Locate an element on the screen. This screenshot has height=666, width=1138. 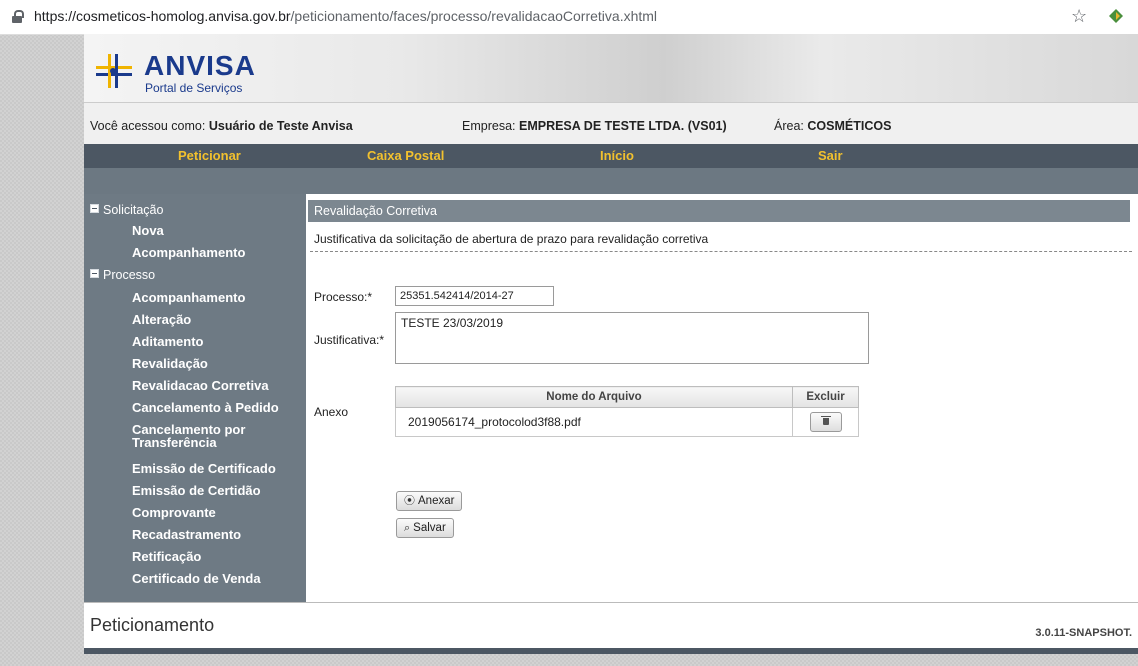
area-info: Área: COSMÉTICOS is located at coordinates (832, 126).